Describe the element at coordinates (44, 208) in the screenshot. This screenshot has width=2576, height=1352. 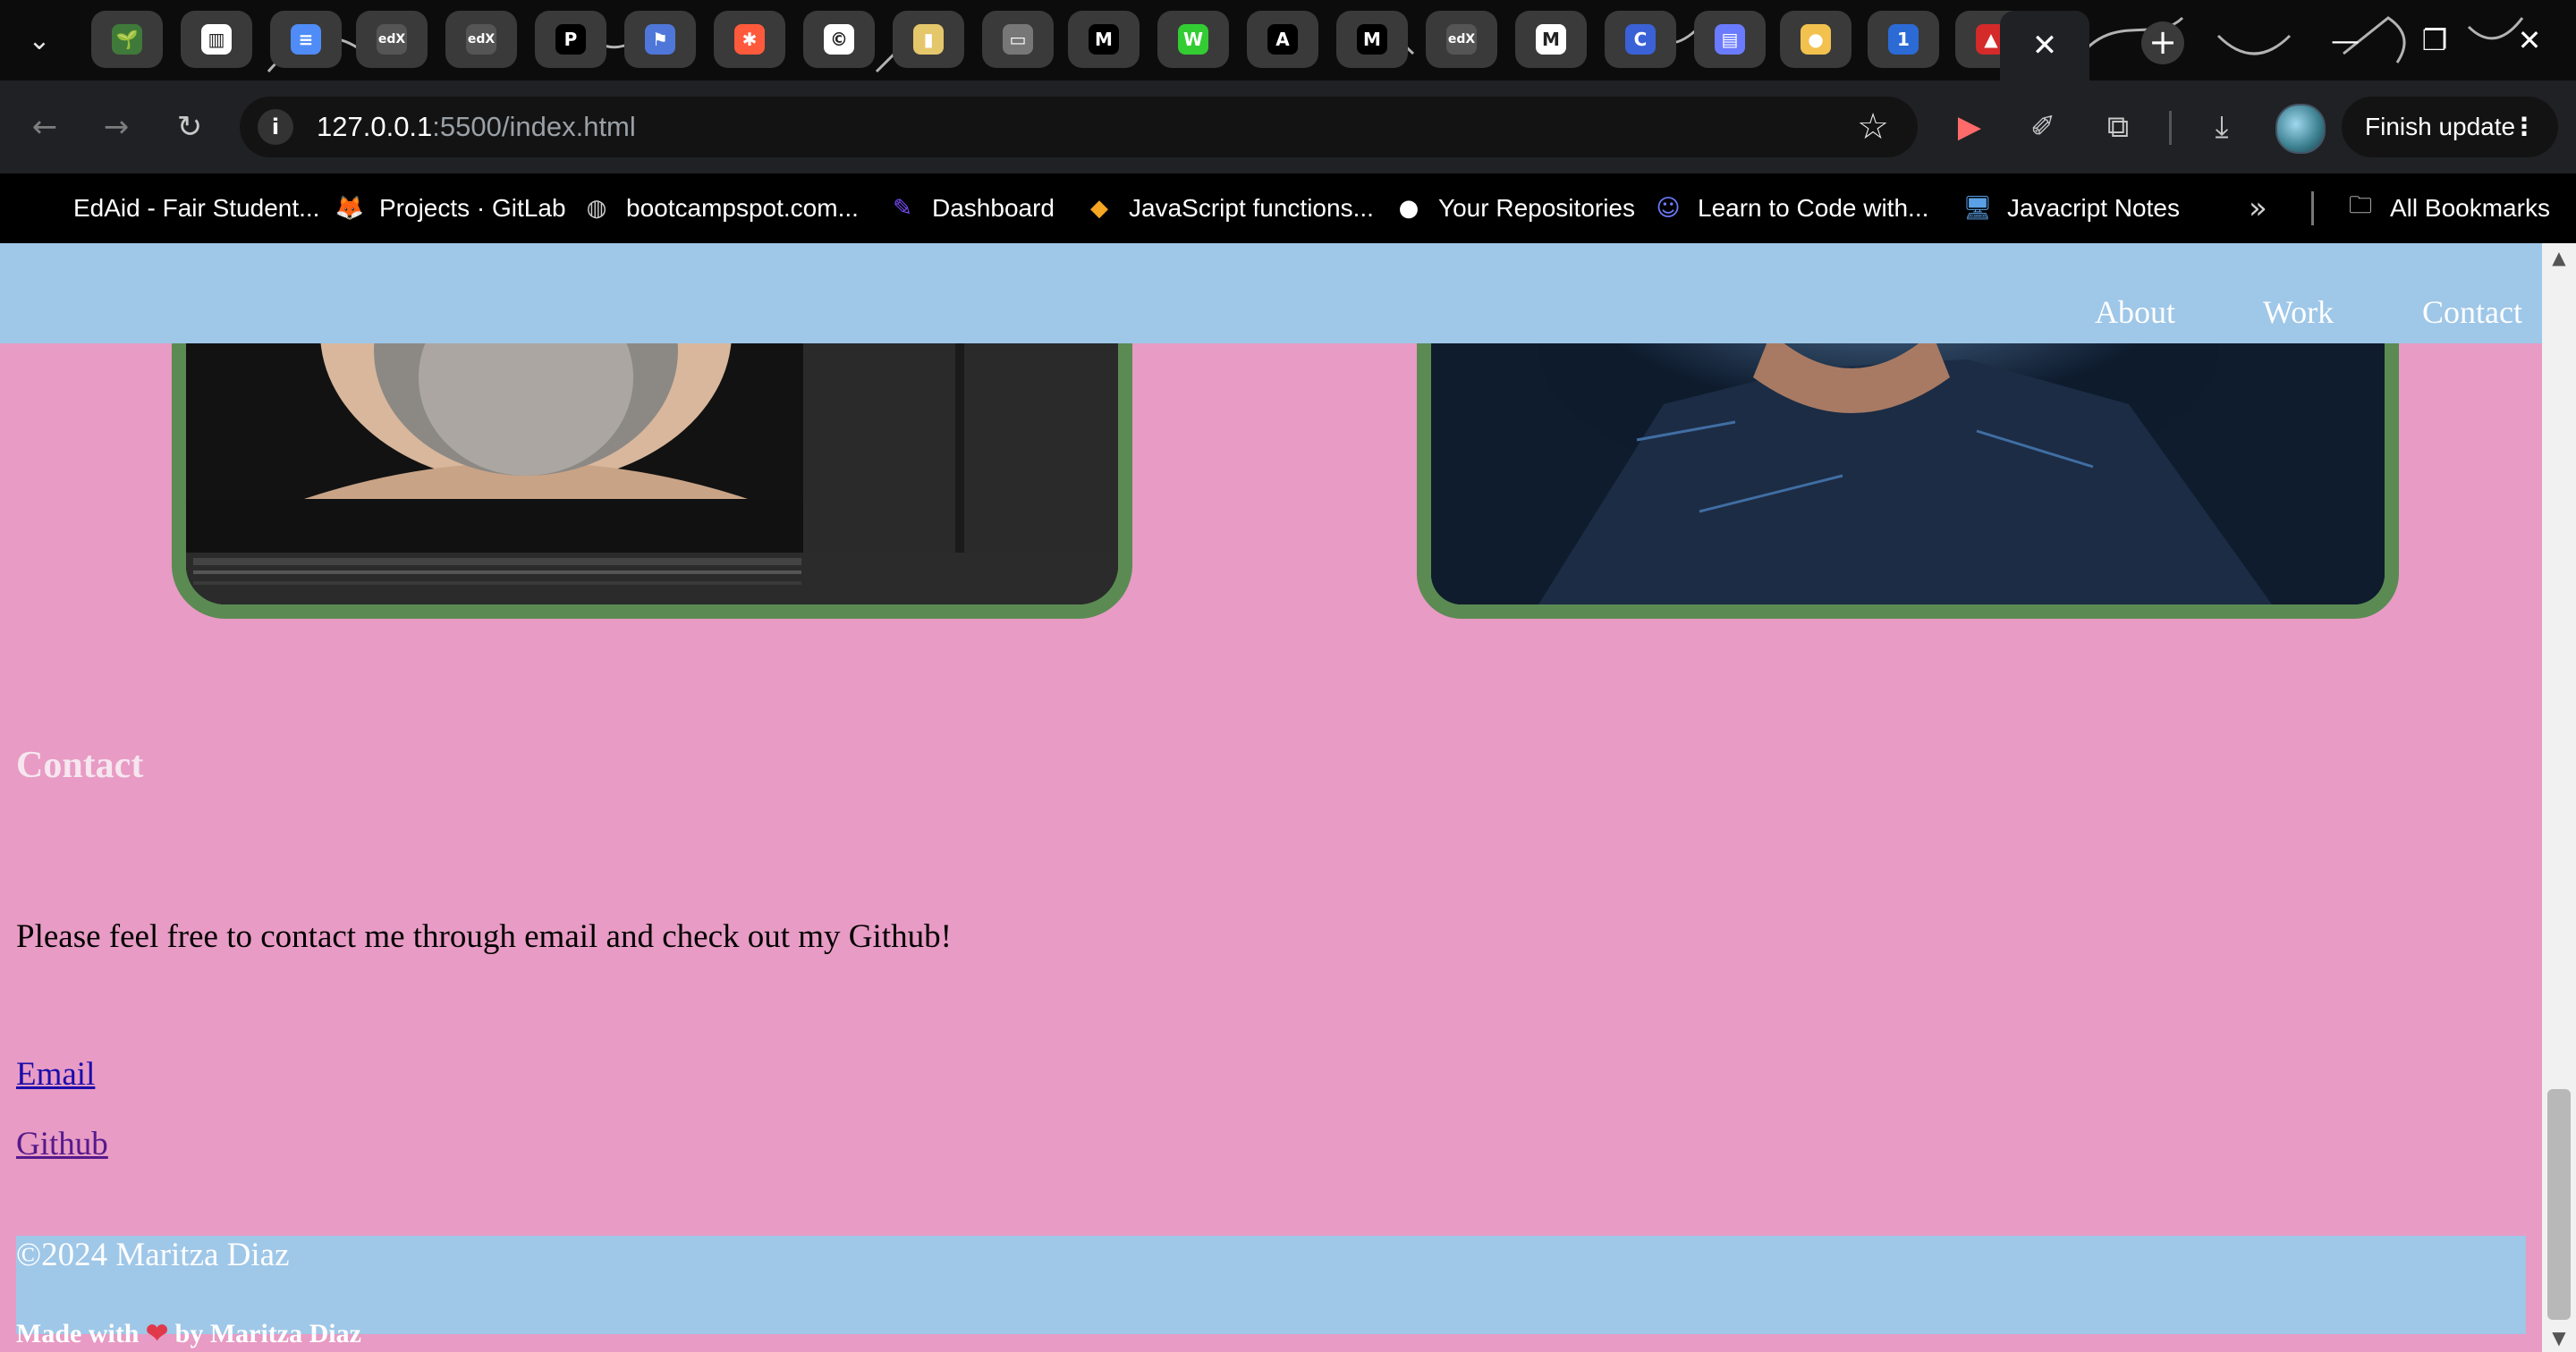
I see `edaid-icon` at that location.